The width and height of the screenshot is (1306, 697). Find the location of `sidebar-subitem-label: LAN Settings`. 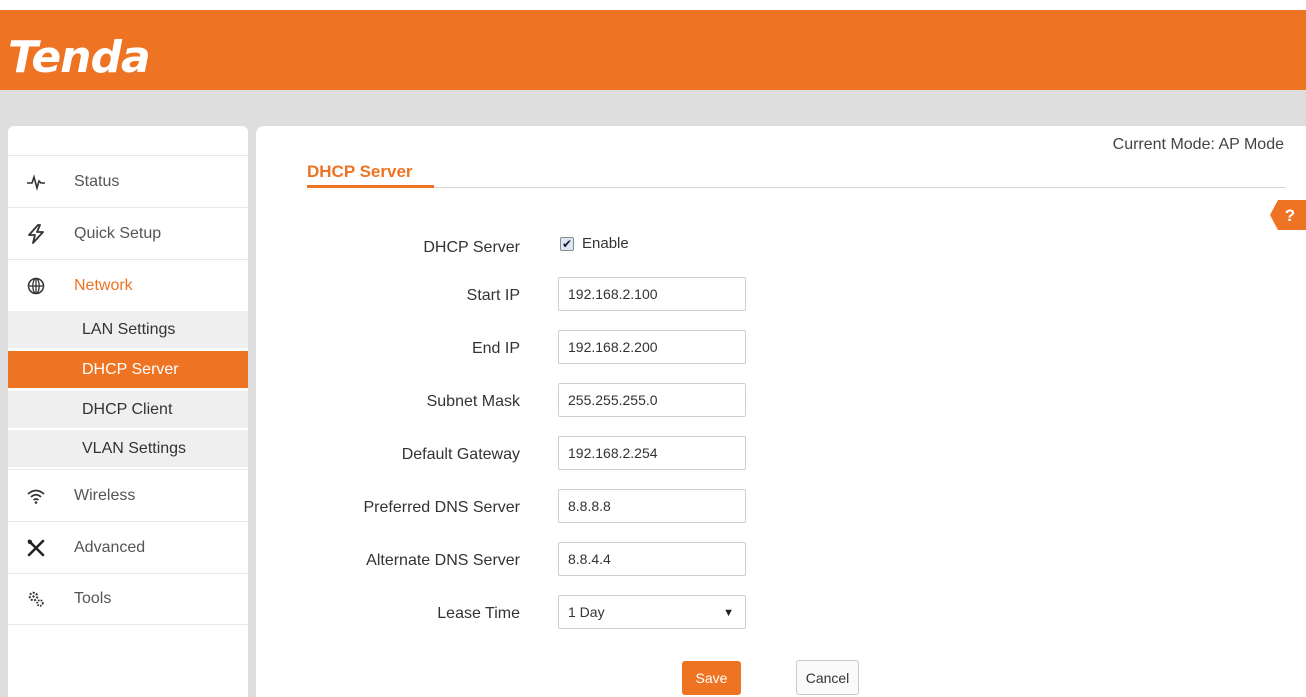

sidebar-subitem-label: LAN Settings is located at coordinates (129, 329).